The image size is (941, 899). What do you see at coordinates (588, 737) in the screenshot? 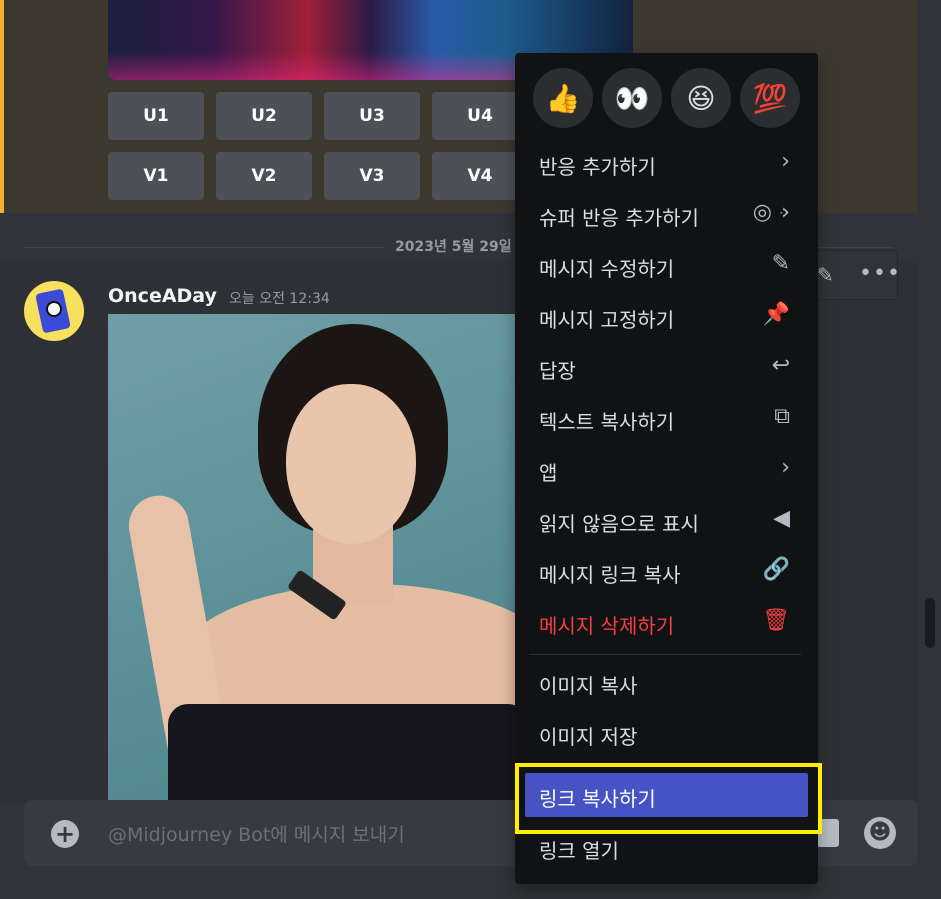
I see `menu-item-label: 이미지 저장` at bounding box center [588, 737].